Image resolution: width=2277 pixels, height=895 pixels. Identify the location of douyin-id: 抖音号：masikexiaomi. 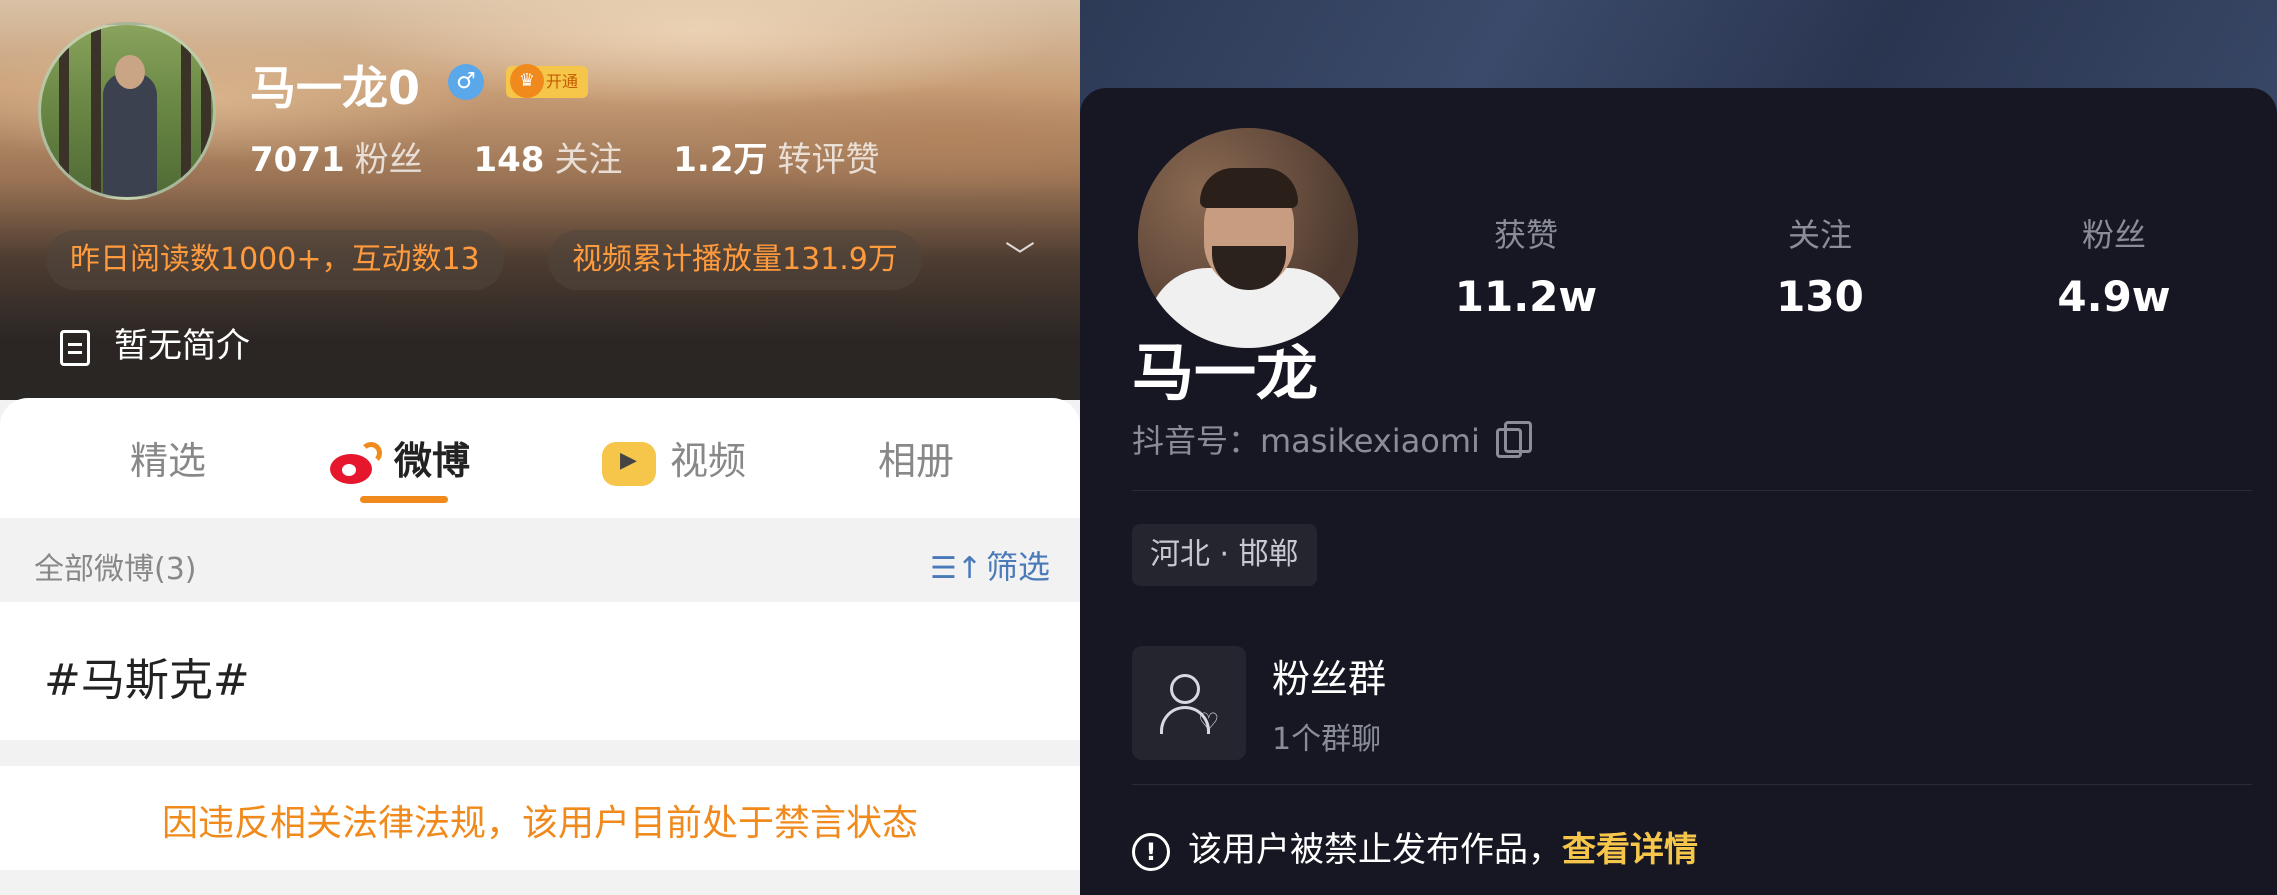
(1306, 441).